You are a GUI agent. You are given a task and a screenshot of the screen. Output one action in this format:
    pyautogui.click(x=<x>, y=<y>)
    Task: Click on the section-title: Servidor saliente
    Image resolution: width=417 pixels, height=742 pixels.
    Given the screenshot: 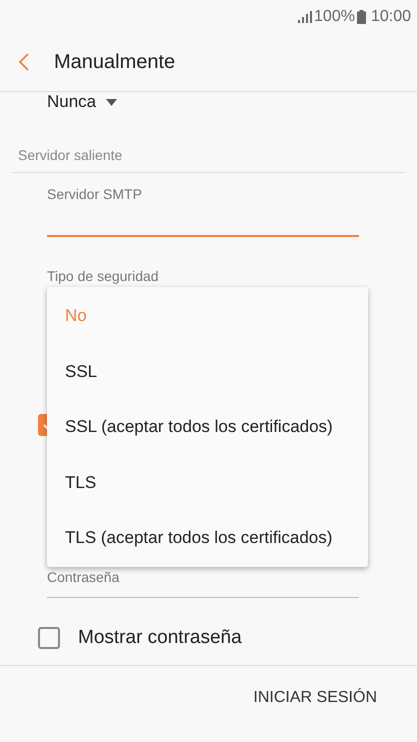 What is the action you would take?
    pyautogui.click(x=70, y=155)
    